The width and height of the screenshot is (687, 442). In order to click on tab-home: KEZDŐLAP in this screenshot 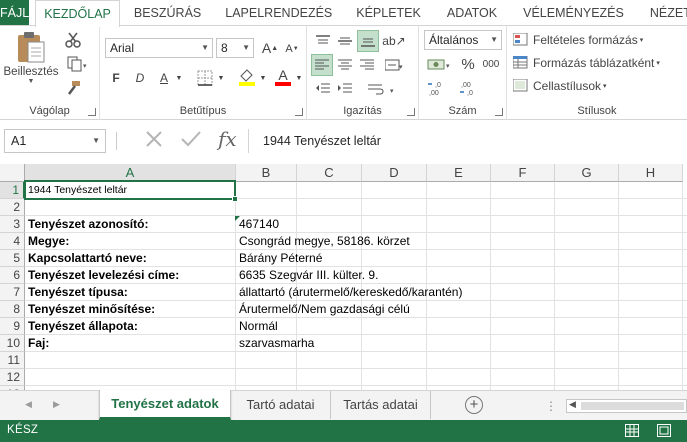, I will do `click(77, 13)`.